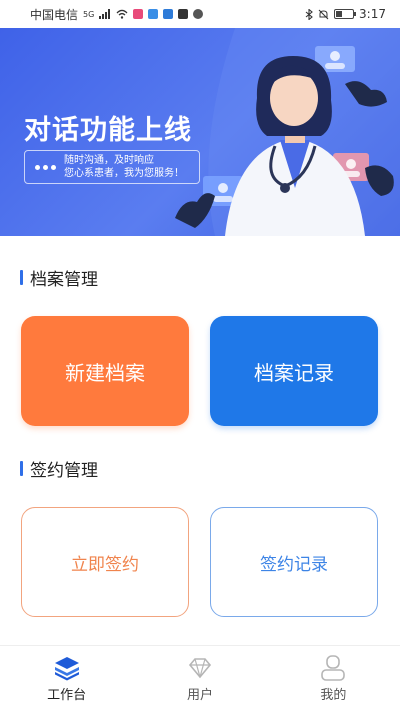 Image resolution: width=400 pixels, height=712 pixels. I want to click on new-archive-label: 新建档案, so click(105, 372).